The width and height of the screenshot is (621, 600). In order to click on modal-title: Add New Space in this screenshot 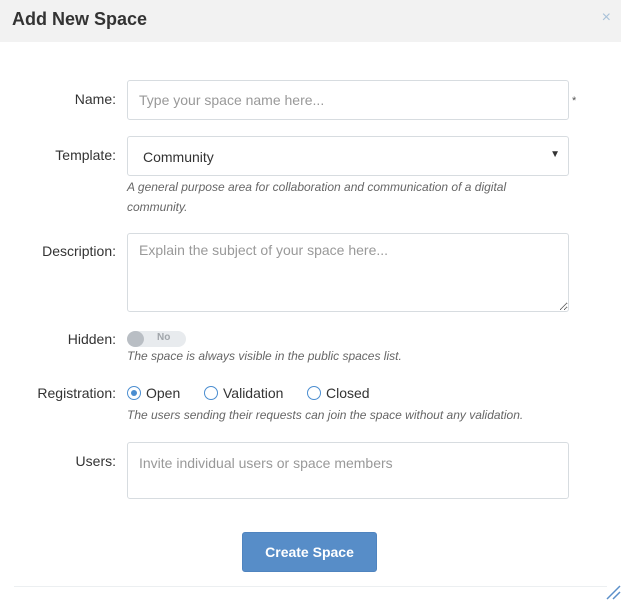, I will do `click(80, 19)`.